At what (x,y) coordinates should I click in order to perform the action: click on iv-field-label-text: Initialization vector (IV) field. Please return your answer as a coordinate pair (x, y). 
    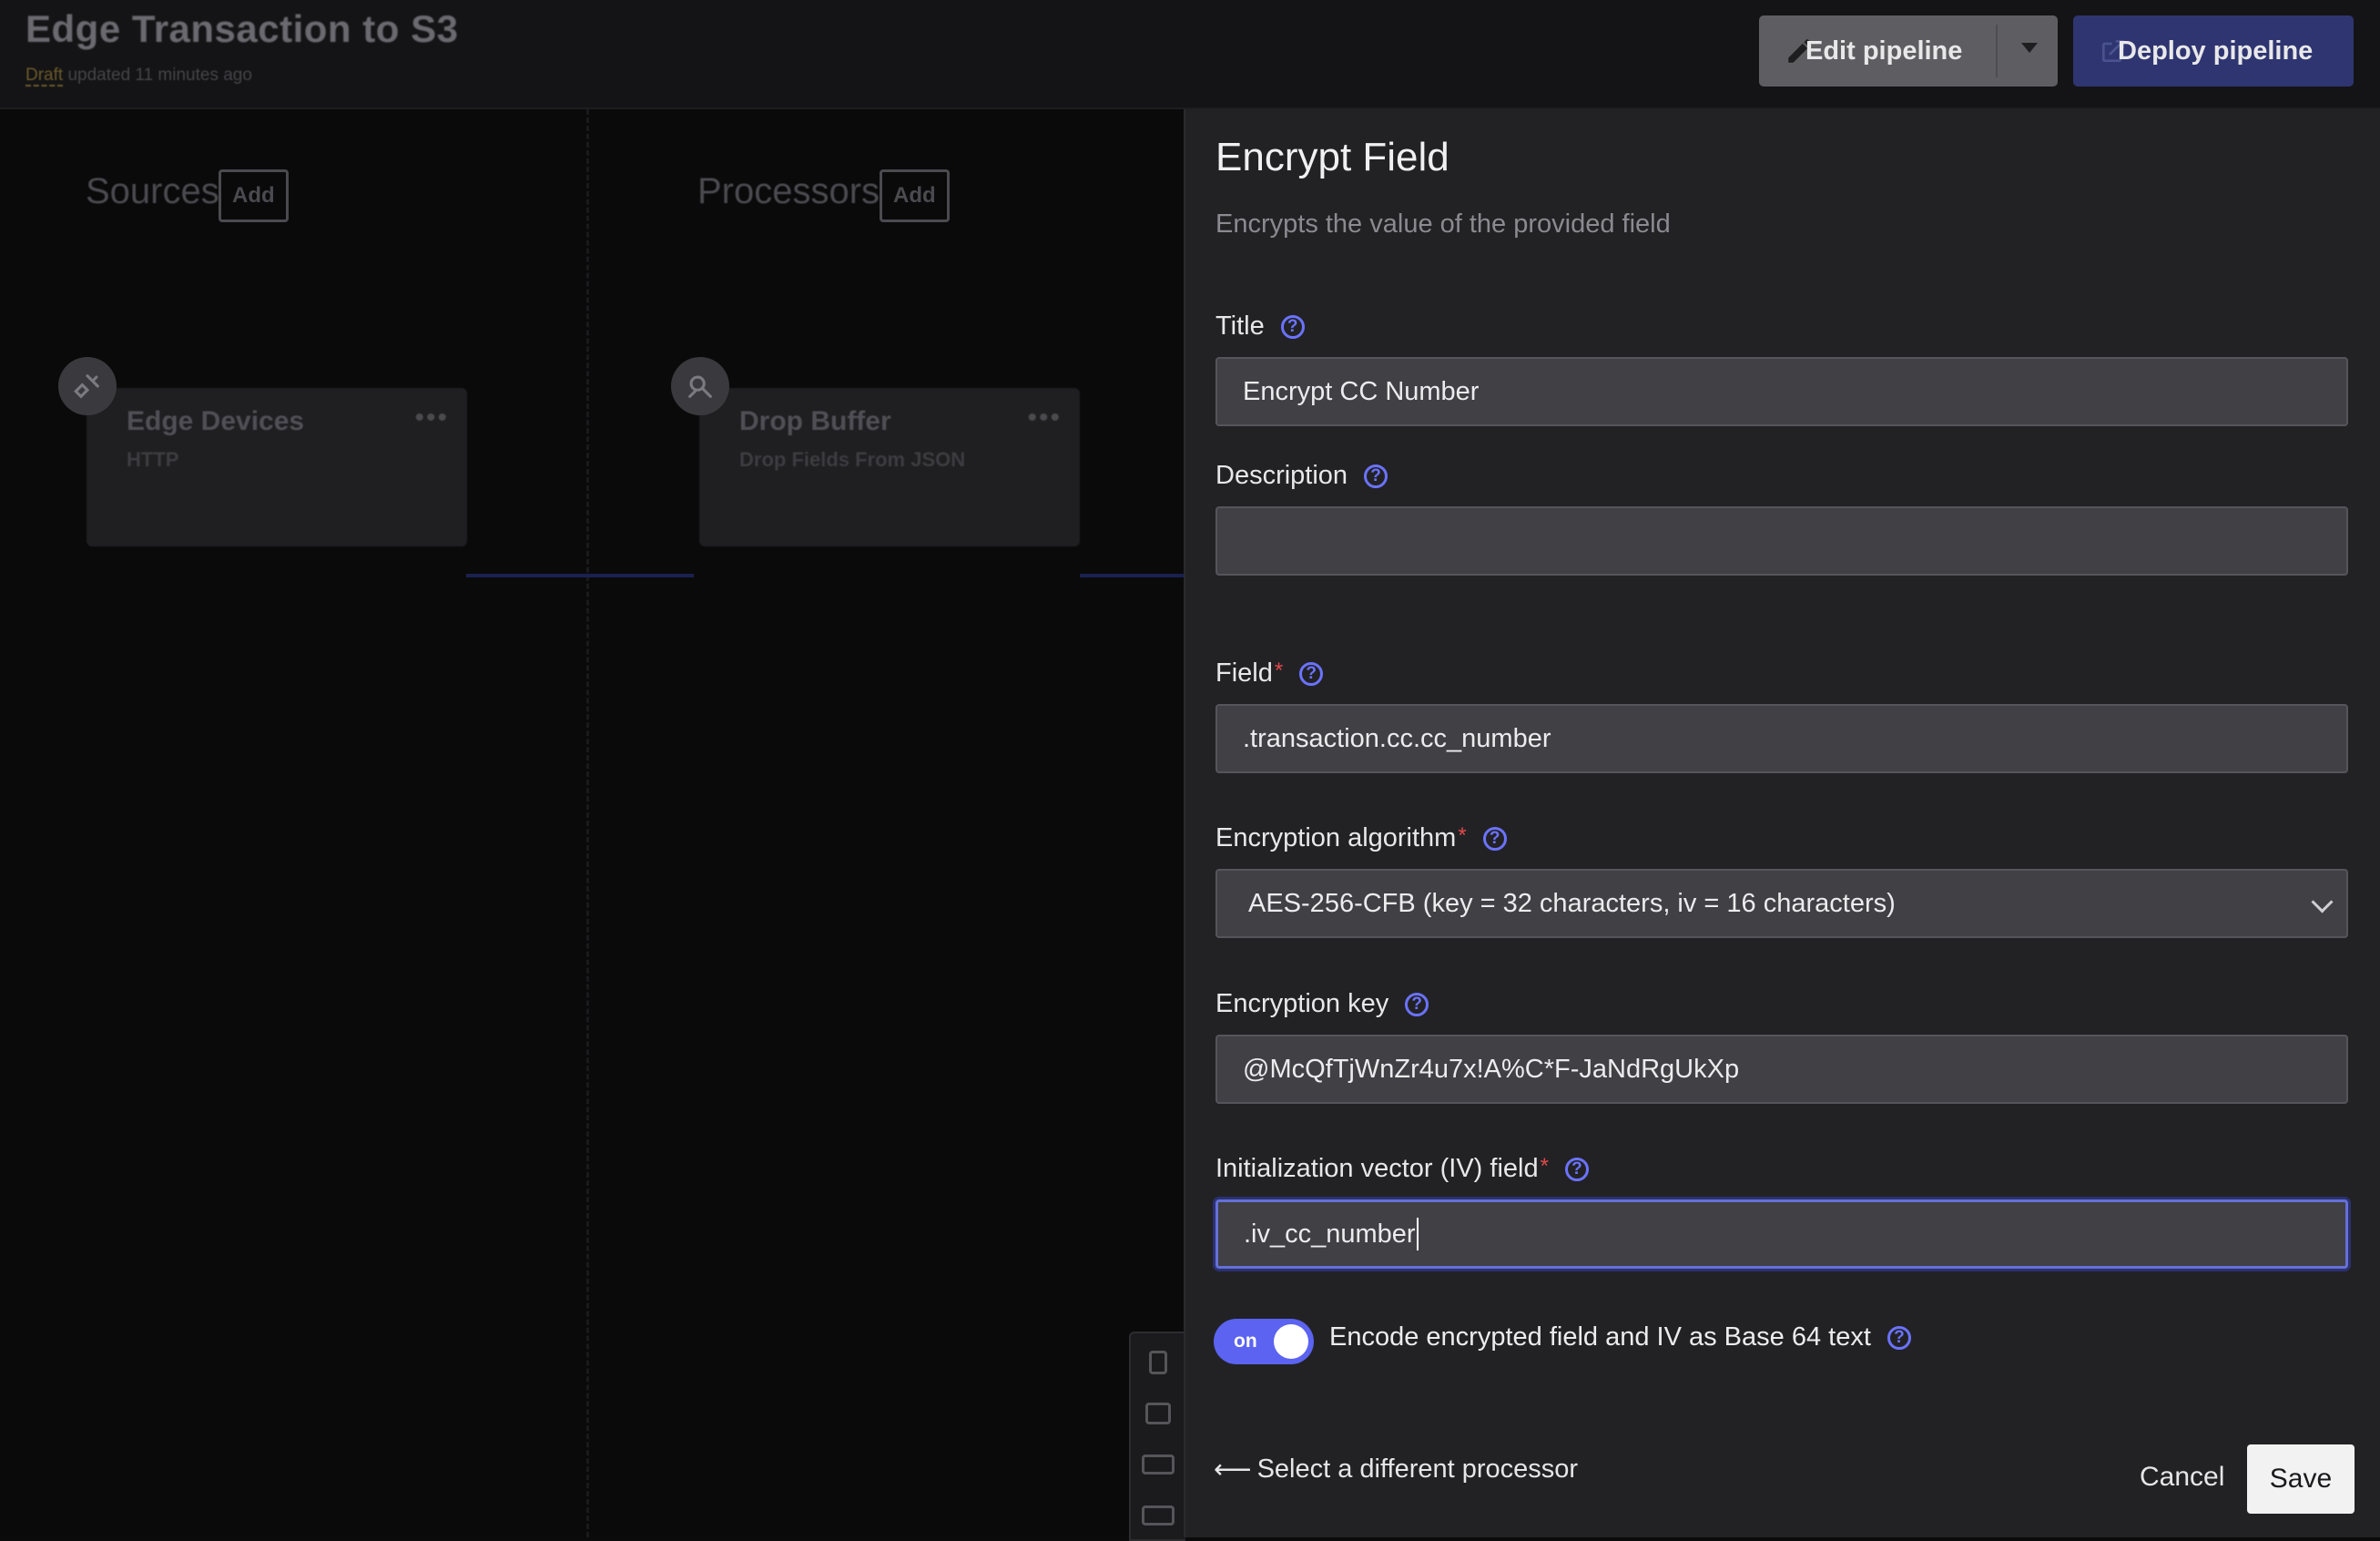
    Looking at the image, I should click on (1377, 1168).